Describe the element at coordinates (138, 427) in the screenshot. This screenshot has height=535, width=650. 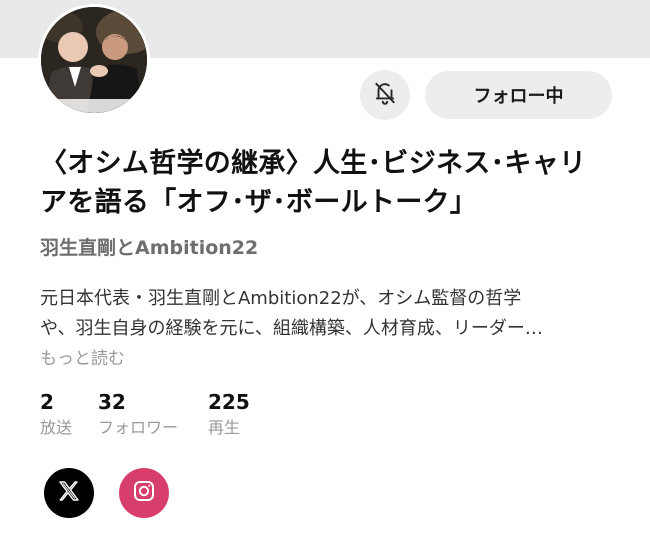
I see `stat-label: フォロワー` at that location.